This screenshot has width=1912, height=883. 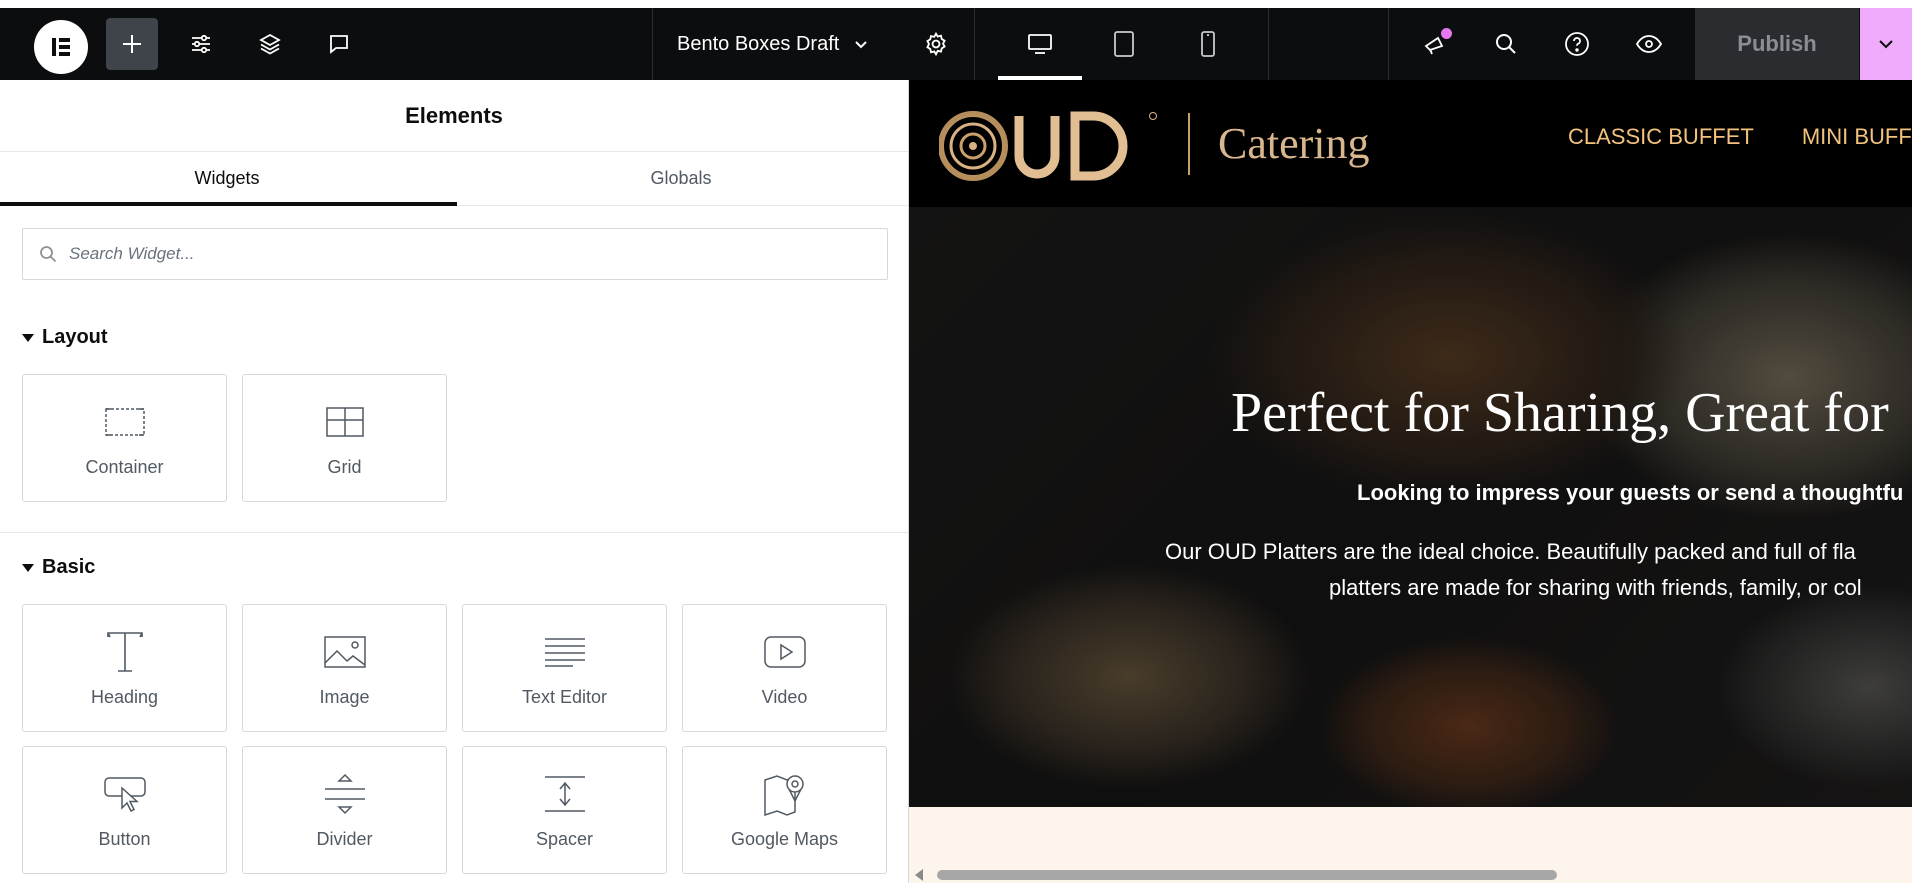 I want to click on document-title-dropdown: Bento Boxes Draft, so click(x=786, y=44).